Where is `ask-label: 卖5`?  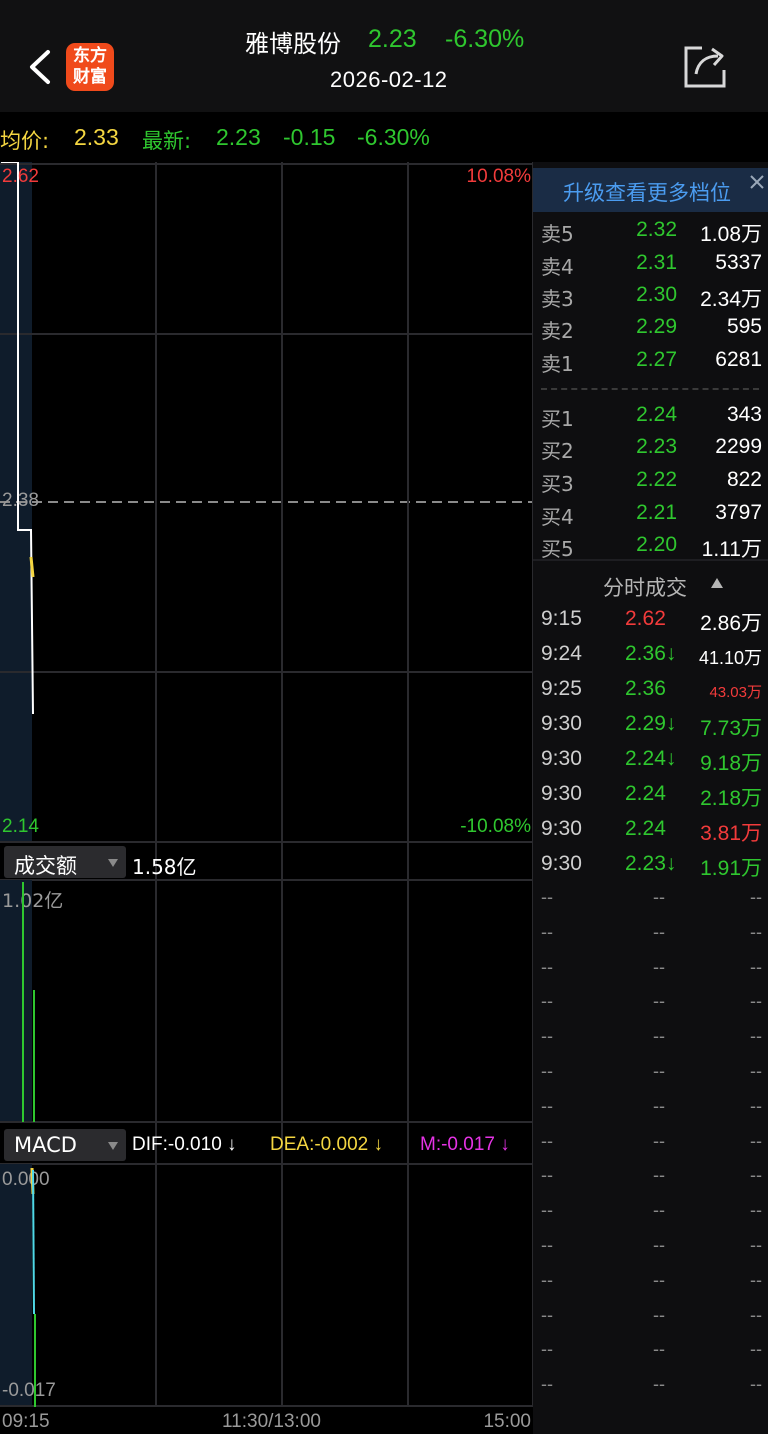 ask-label: 卖5 is located at coordinates (557, 234).